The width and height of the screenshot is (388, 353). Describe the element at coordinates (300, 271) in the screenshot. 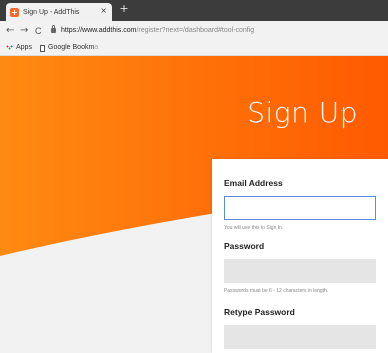

I see `password-field` at that location.